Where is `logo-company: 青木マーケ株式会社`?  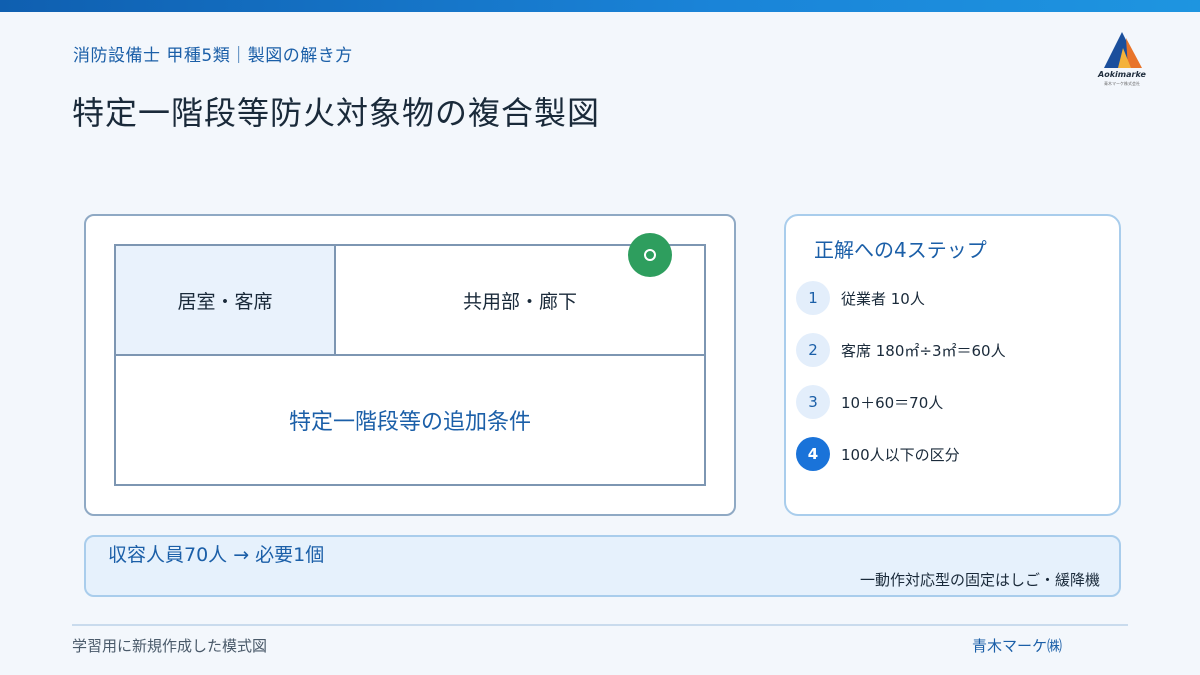 logo-company: 青木マーケ株式会社 is located at coordinates (1122, 83).